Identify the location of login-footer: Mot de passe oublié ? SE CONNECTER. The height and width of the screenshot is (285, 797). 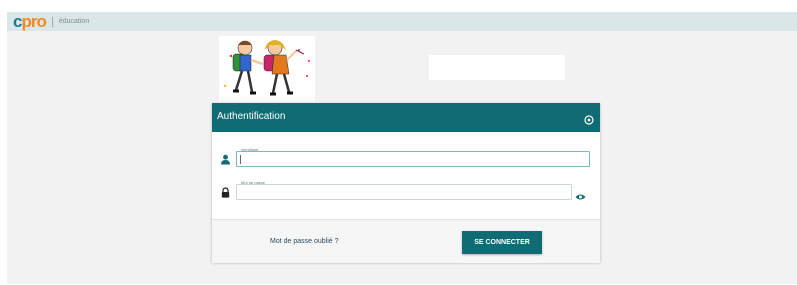
(406, 241).